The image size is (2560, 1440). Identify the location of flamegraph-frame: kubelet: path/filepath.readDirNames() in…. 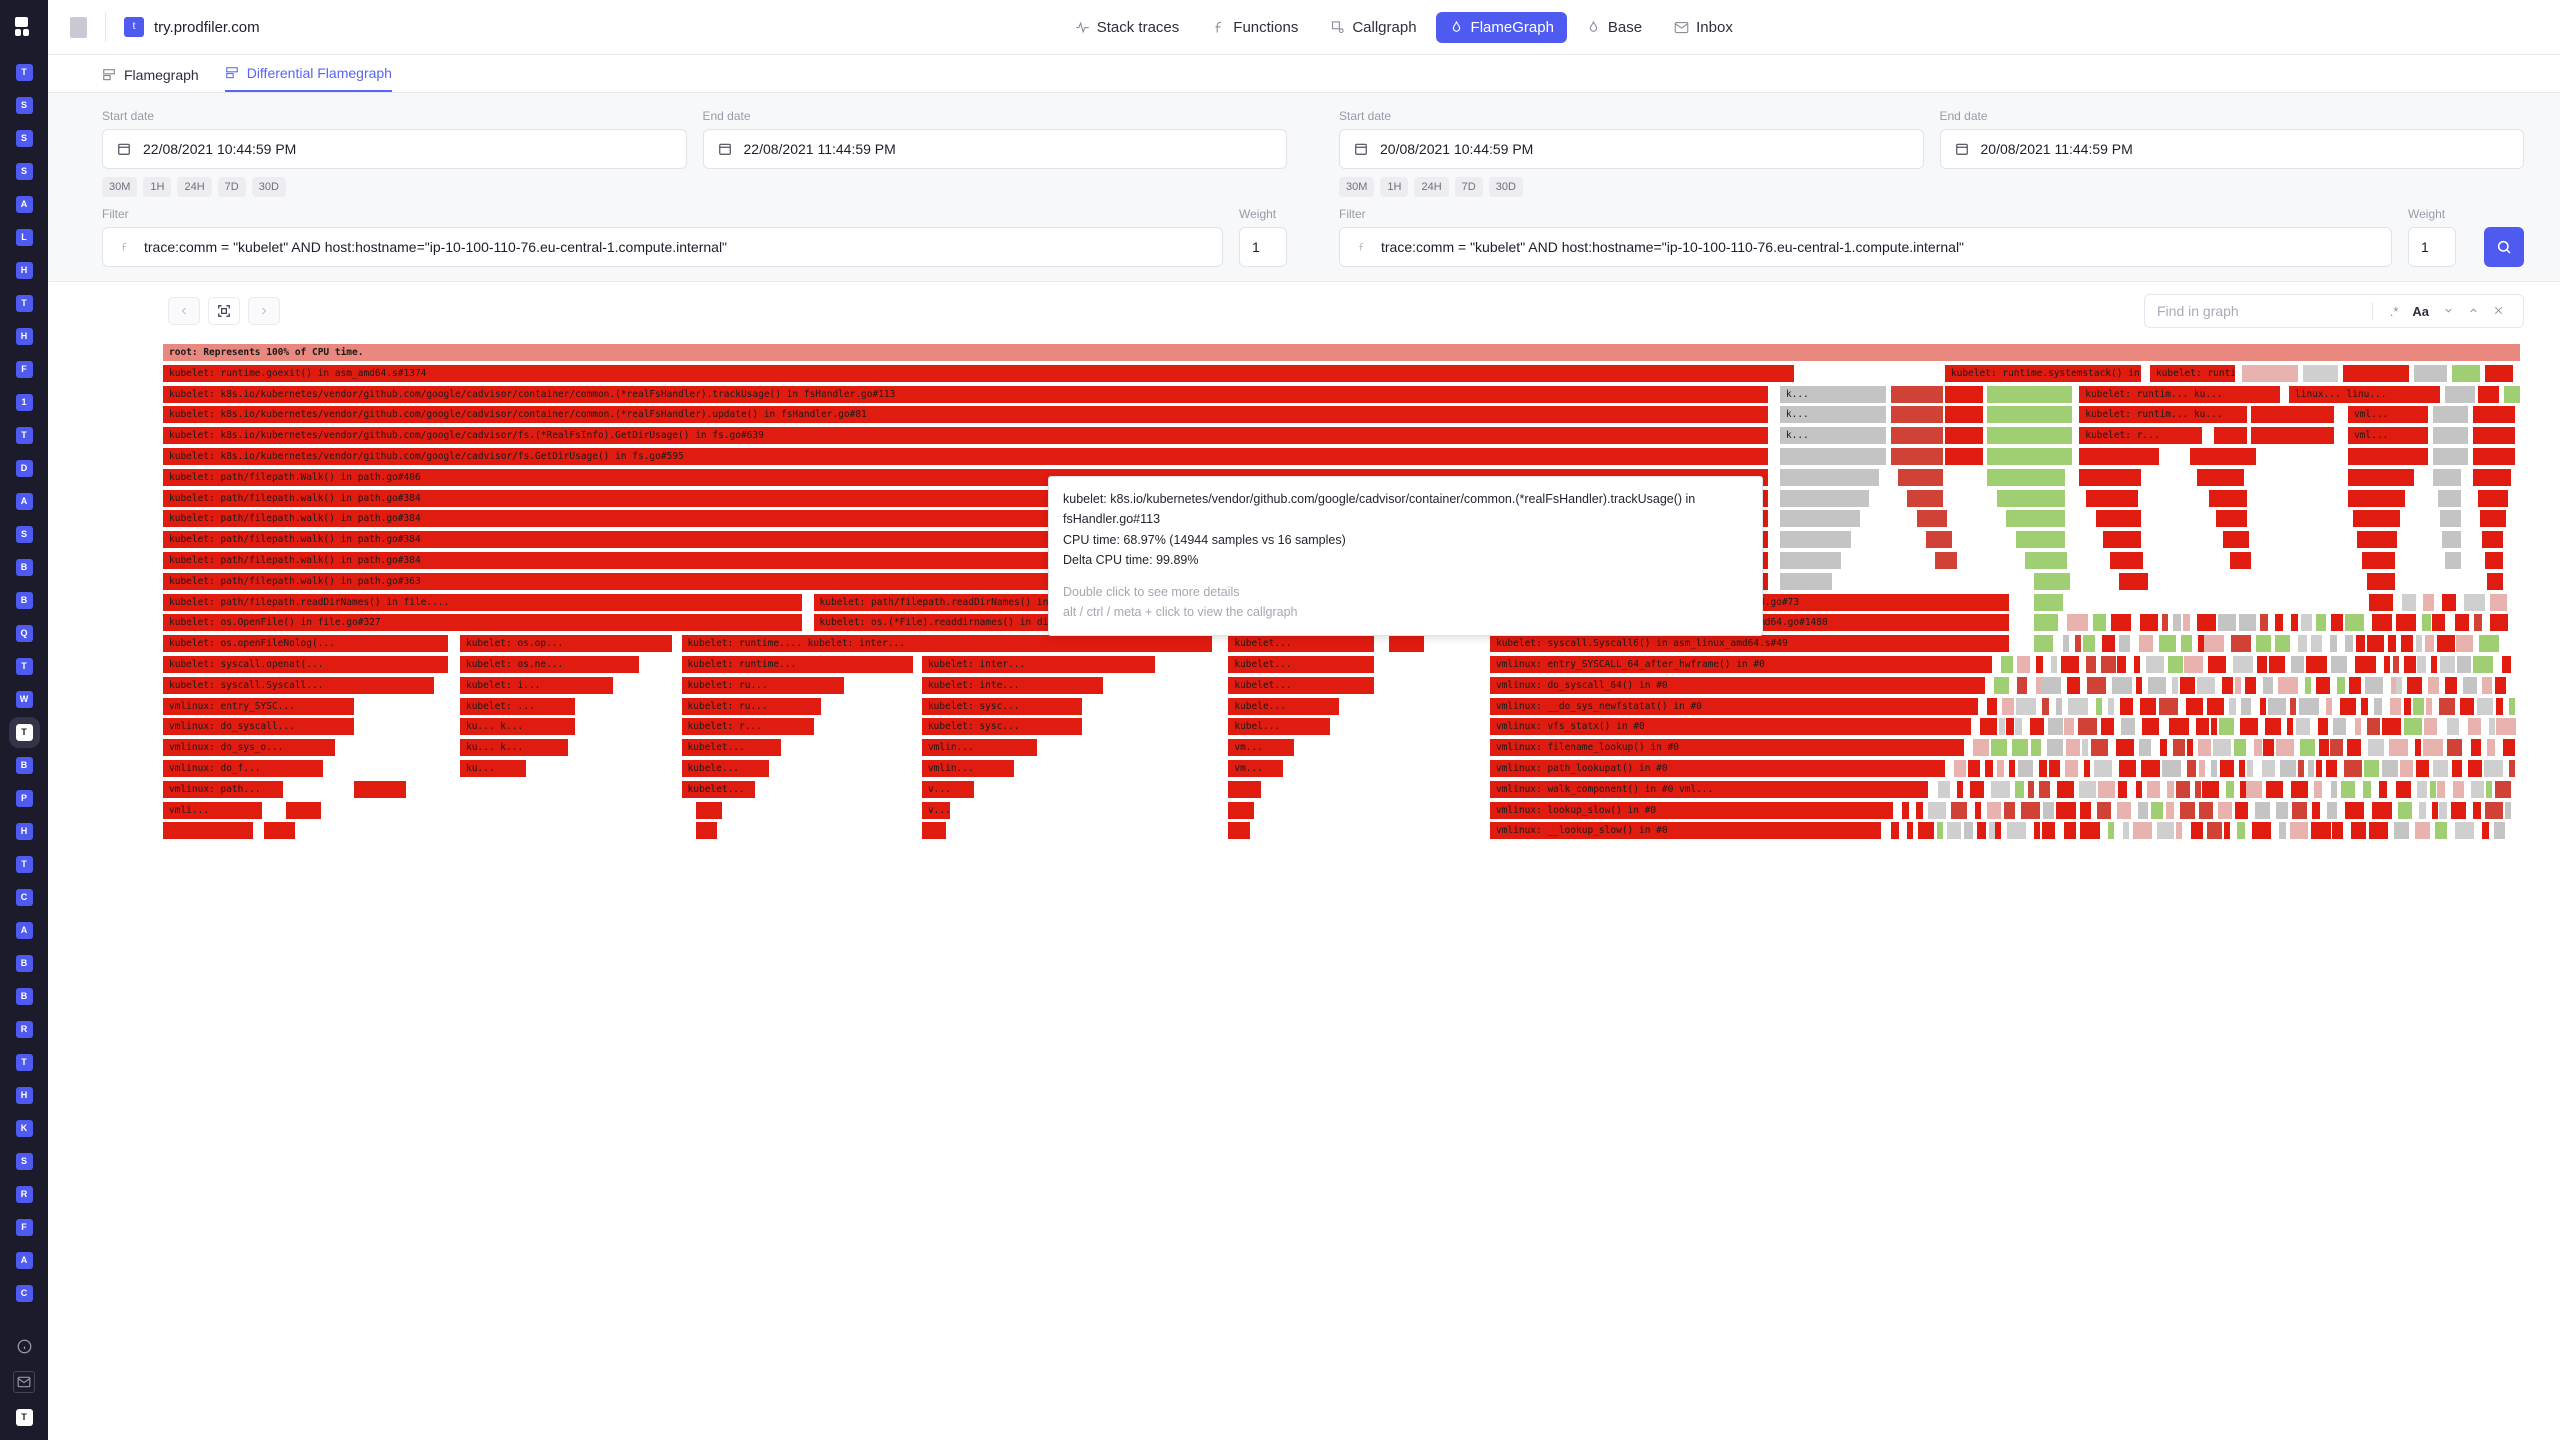
(482, 602).